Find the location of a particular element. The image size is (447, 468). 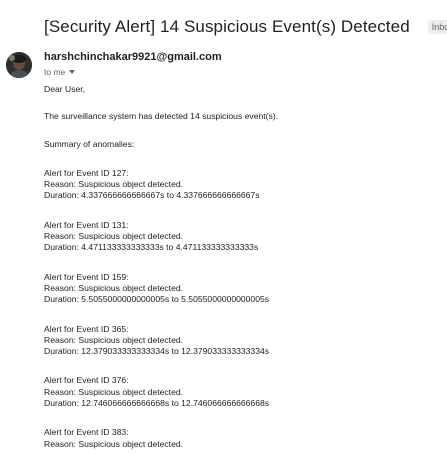

event-title: Alert for Event ID 131: is located at coordinates (86, 224).